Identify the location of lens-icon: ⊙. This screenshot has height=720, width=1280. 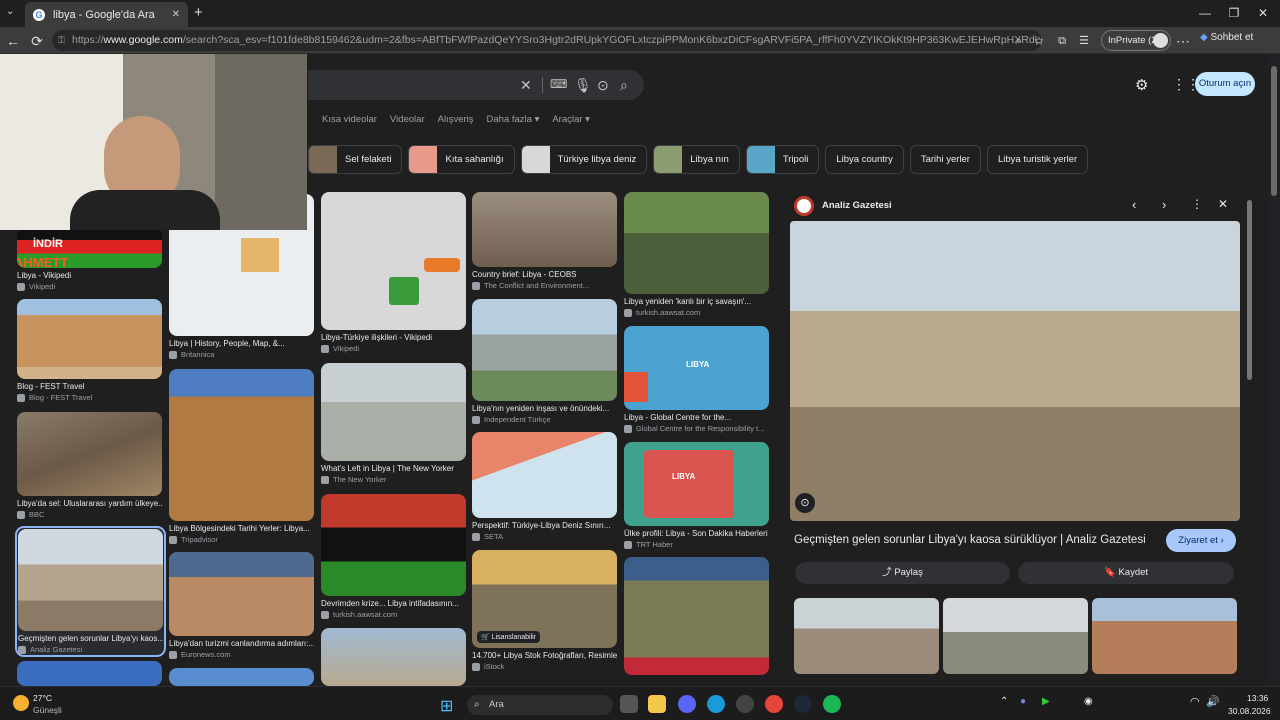
(805, 503).